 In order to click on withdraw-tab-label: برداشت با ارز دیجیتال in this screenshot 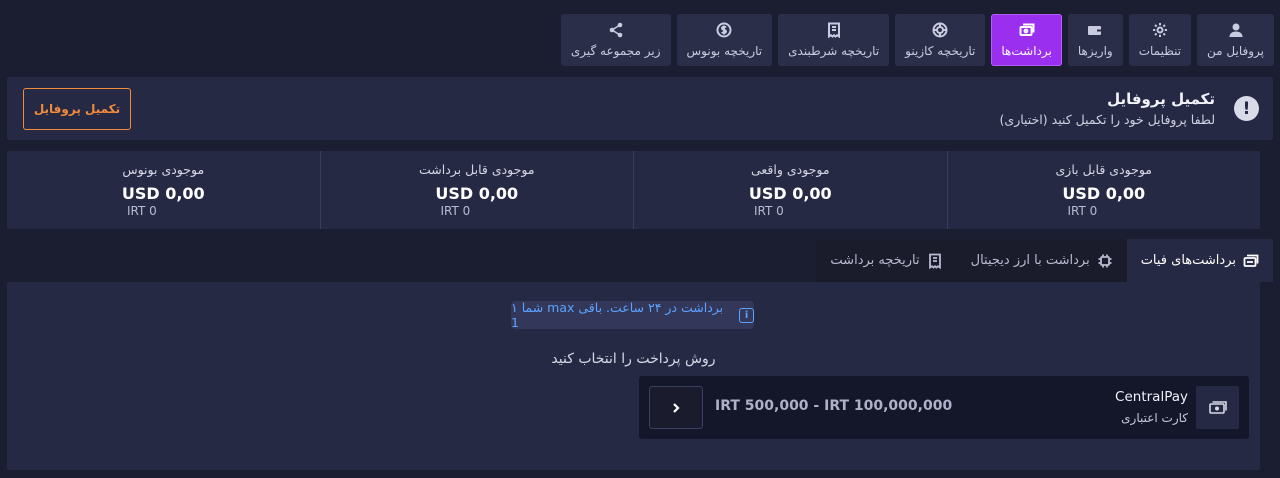, I will do `click(1030, 260)`.